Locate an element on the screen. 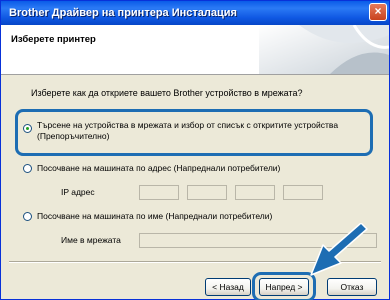  window-title: Brother Драйвер на принтера Инсталация is located at coordinates (123, 13).